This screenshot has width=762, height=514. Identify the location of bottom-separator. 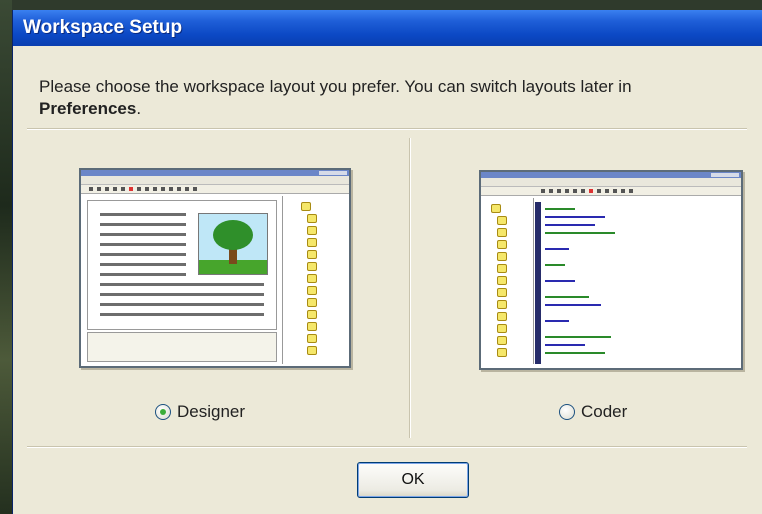
(387, 447).